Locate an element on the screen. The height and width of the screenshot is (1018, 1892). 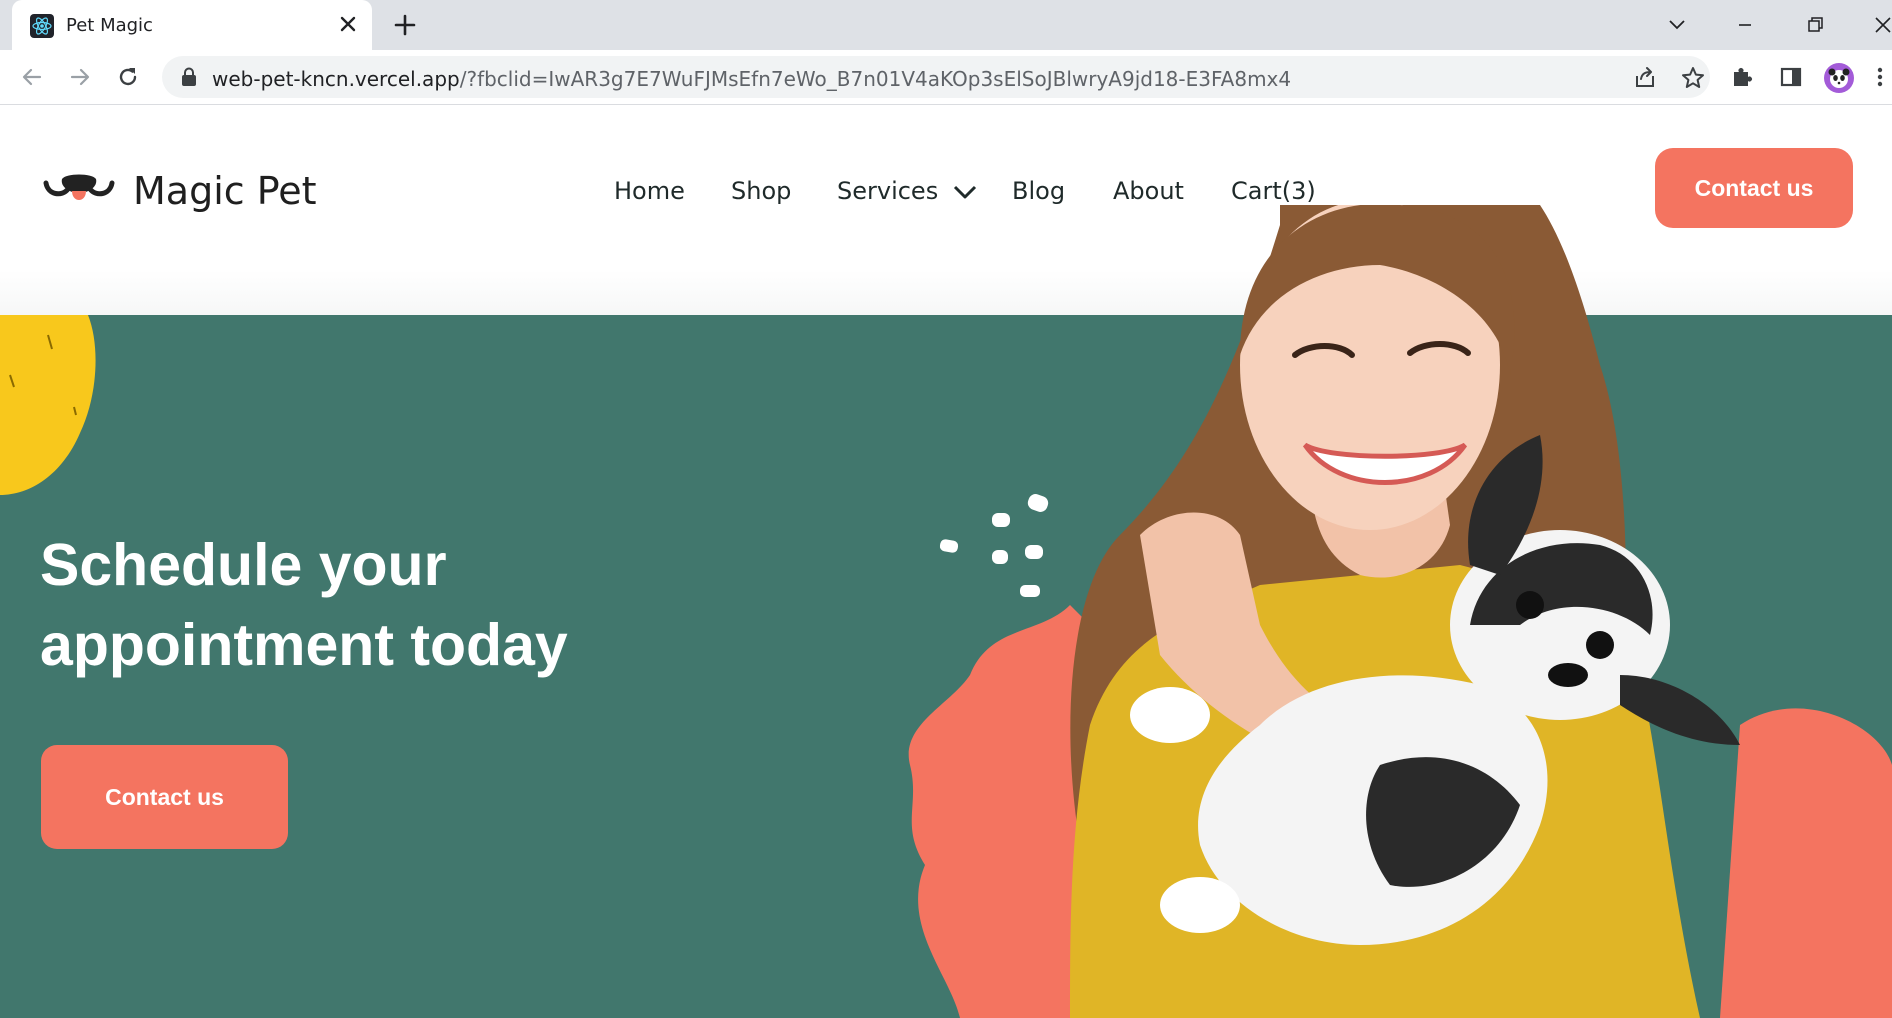
panda-avatar-icon is located at coordinates (1839, 78).